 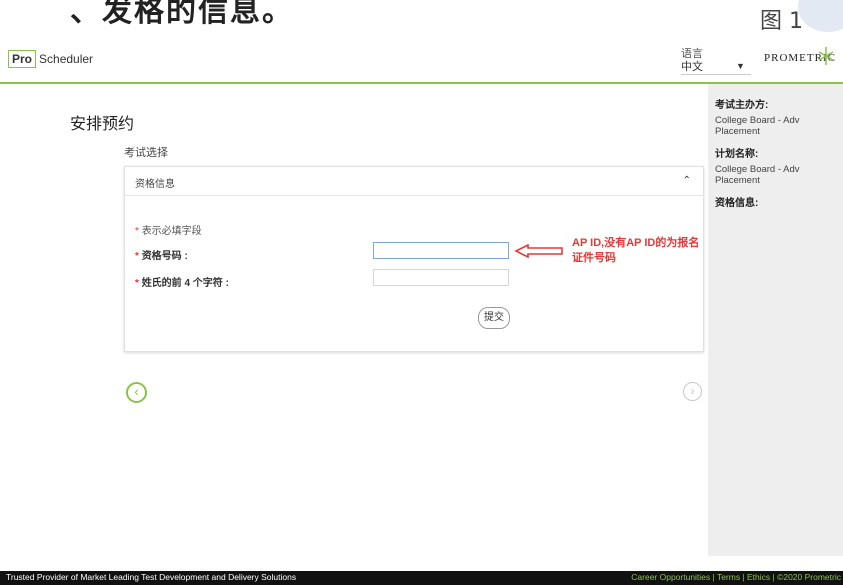 I want to click on annotation-text: AP ID,没有AP ID的为报名证件号码, so click(x=636, y=250).